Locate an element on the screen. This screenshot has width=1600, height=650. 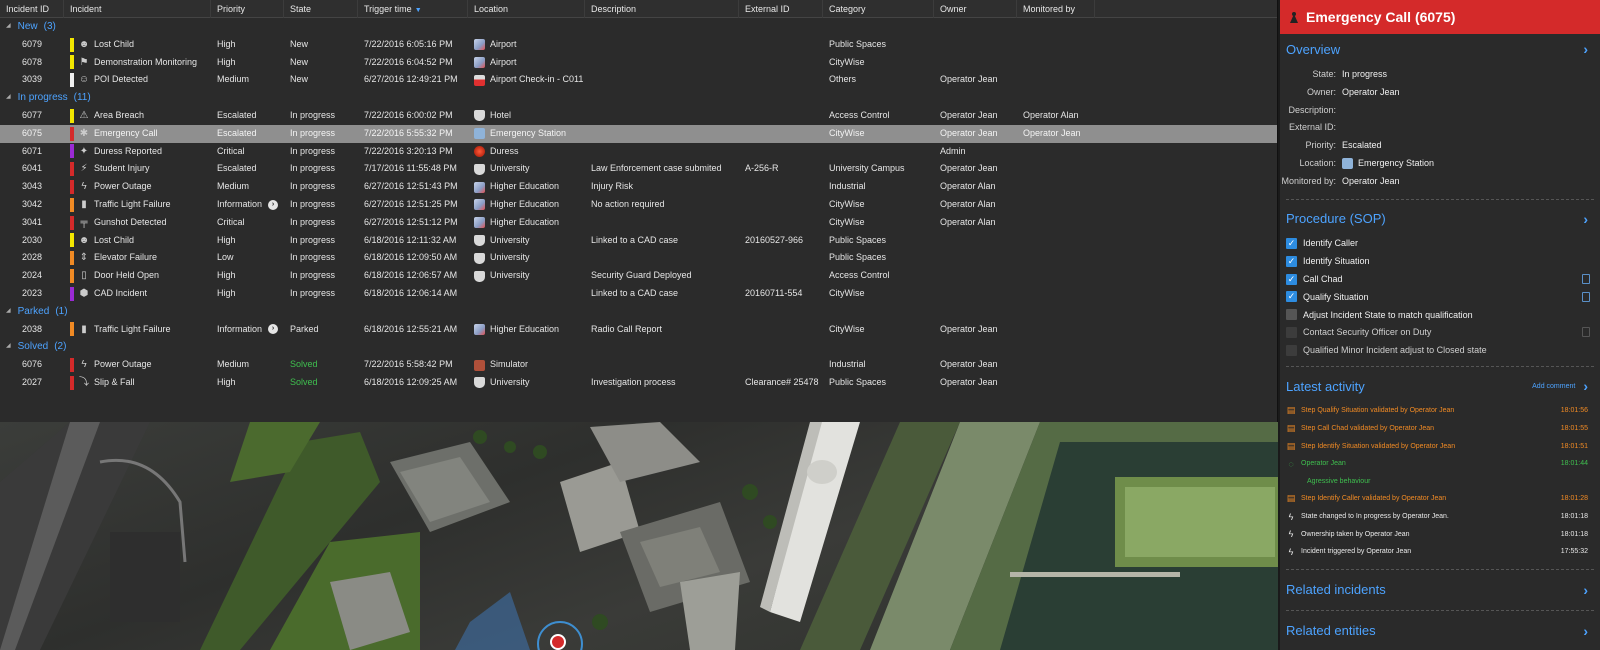
cell-owner is located at coordinates (975, 258).